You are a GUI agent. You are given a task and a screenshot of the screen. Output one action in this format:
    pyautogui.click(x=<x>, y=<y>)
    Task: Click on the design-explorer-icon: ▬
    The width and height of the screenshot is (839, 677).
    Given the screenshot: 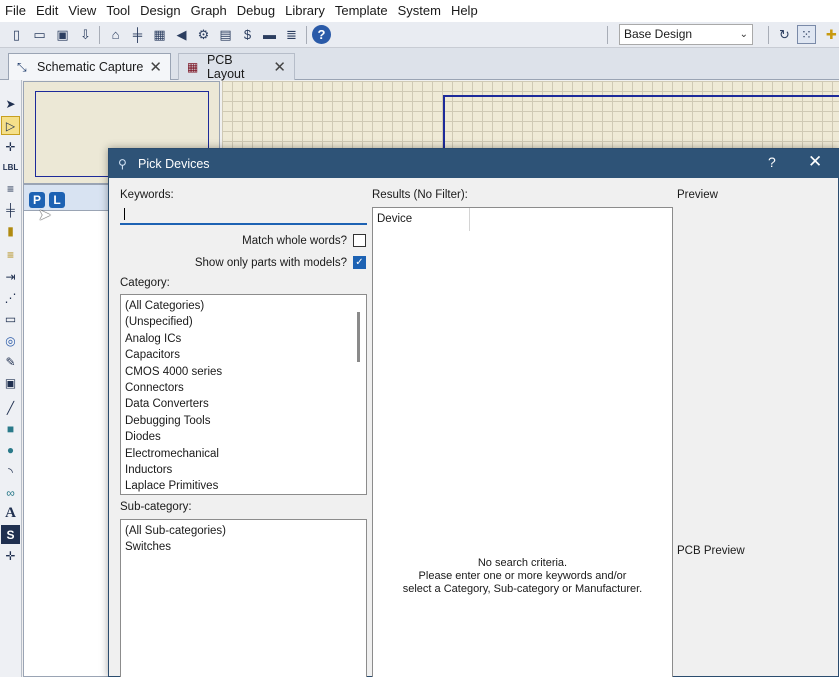 What is the action you would take?
    pyautogui.click(x=269, y=34)
    